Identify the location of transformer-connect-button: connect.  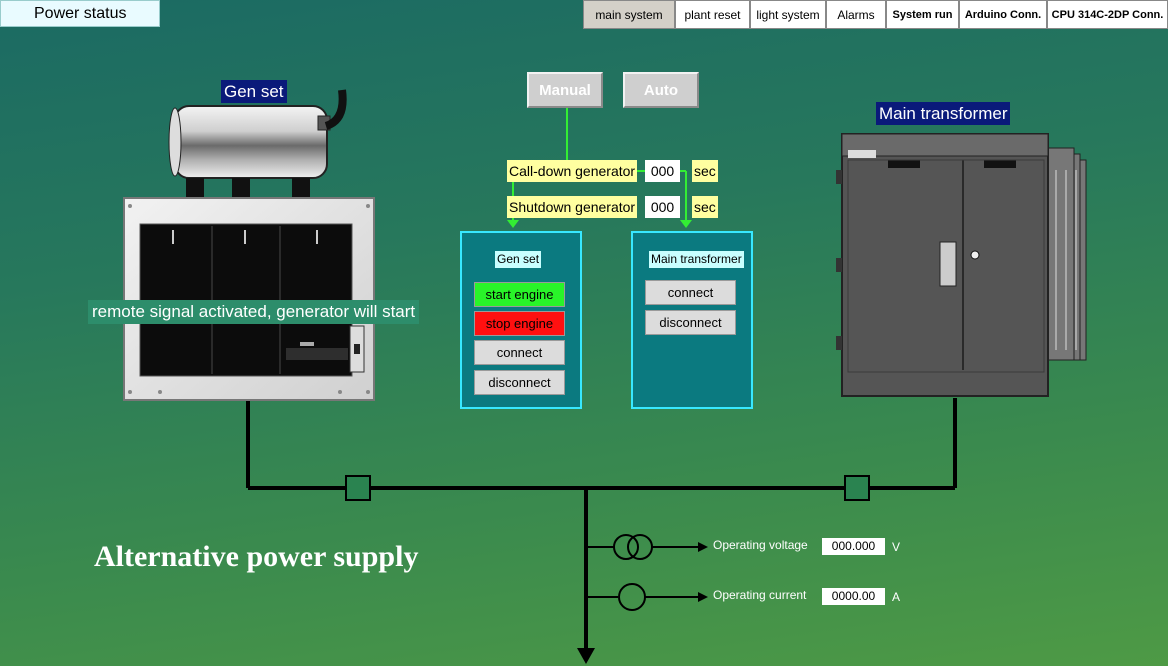
(690, 292).